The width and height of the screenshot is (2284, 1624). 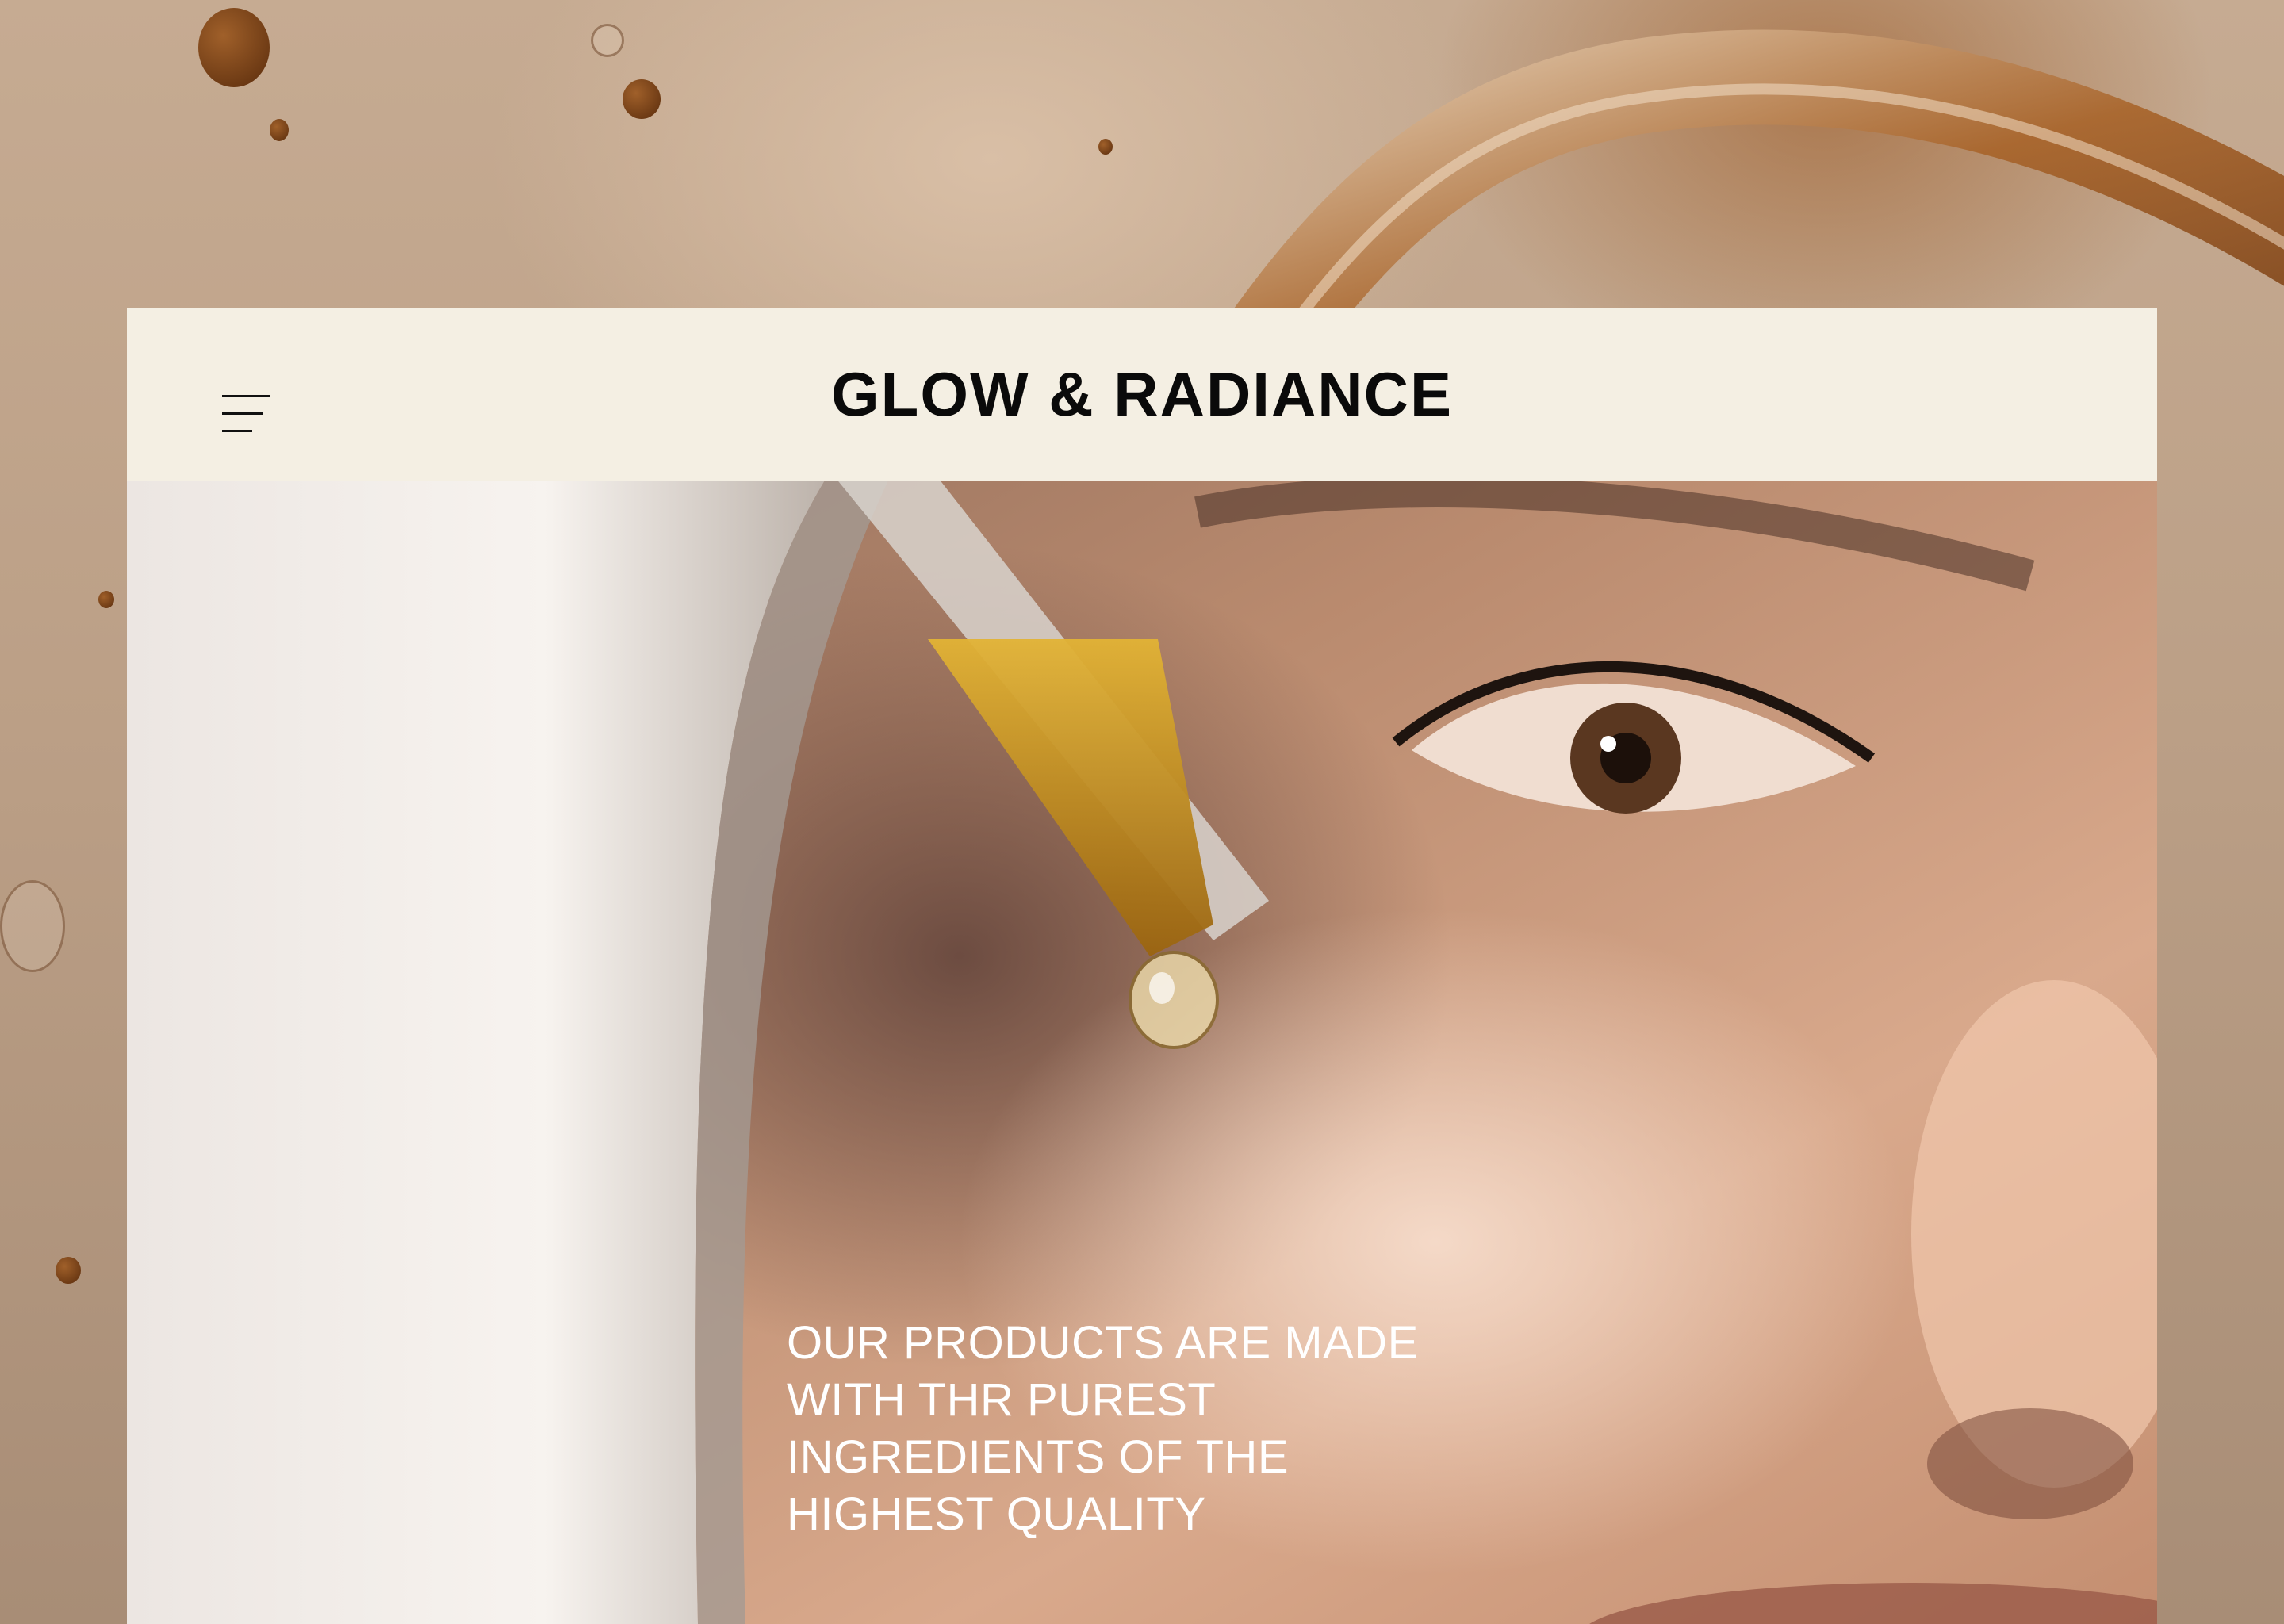 I want to click on tagline-line: INGREDIENTS OF THE, so click(x=1038, y=1457).